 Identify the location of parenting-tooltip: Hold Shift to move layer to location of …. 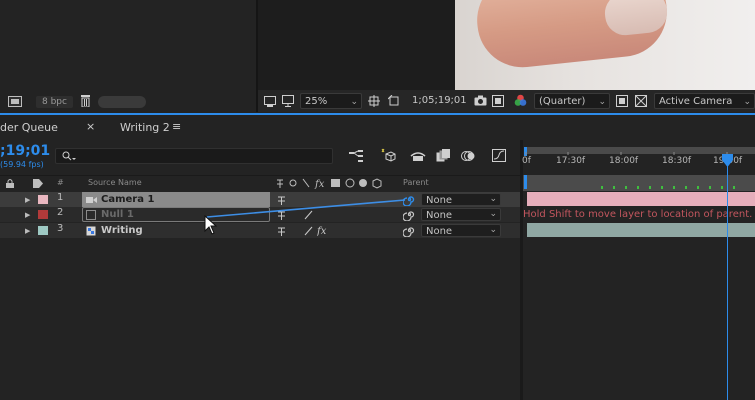
(639, 214).